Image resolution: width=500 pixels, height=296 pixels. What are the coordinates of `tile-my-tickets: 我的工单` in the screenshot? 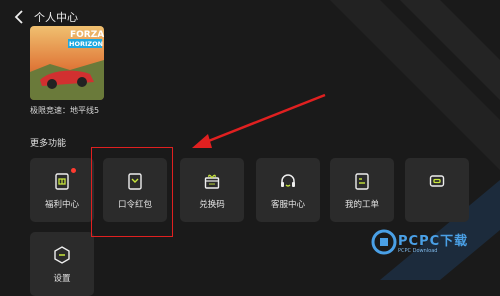 It's located at (362, 190).